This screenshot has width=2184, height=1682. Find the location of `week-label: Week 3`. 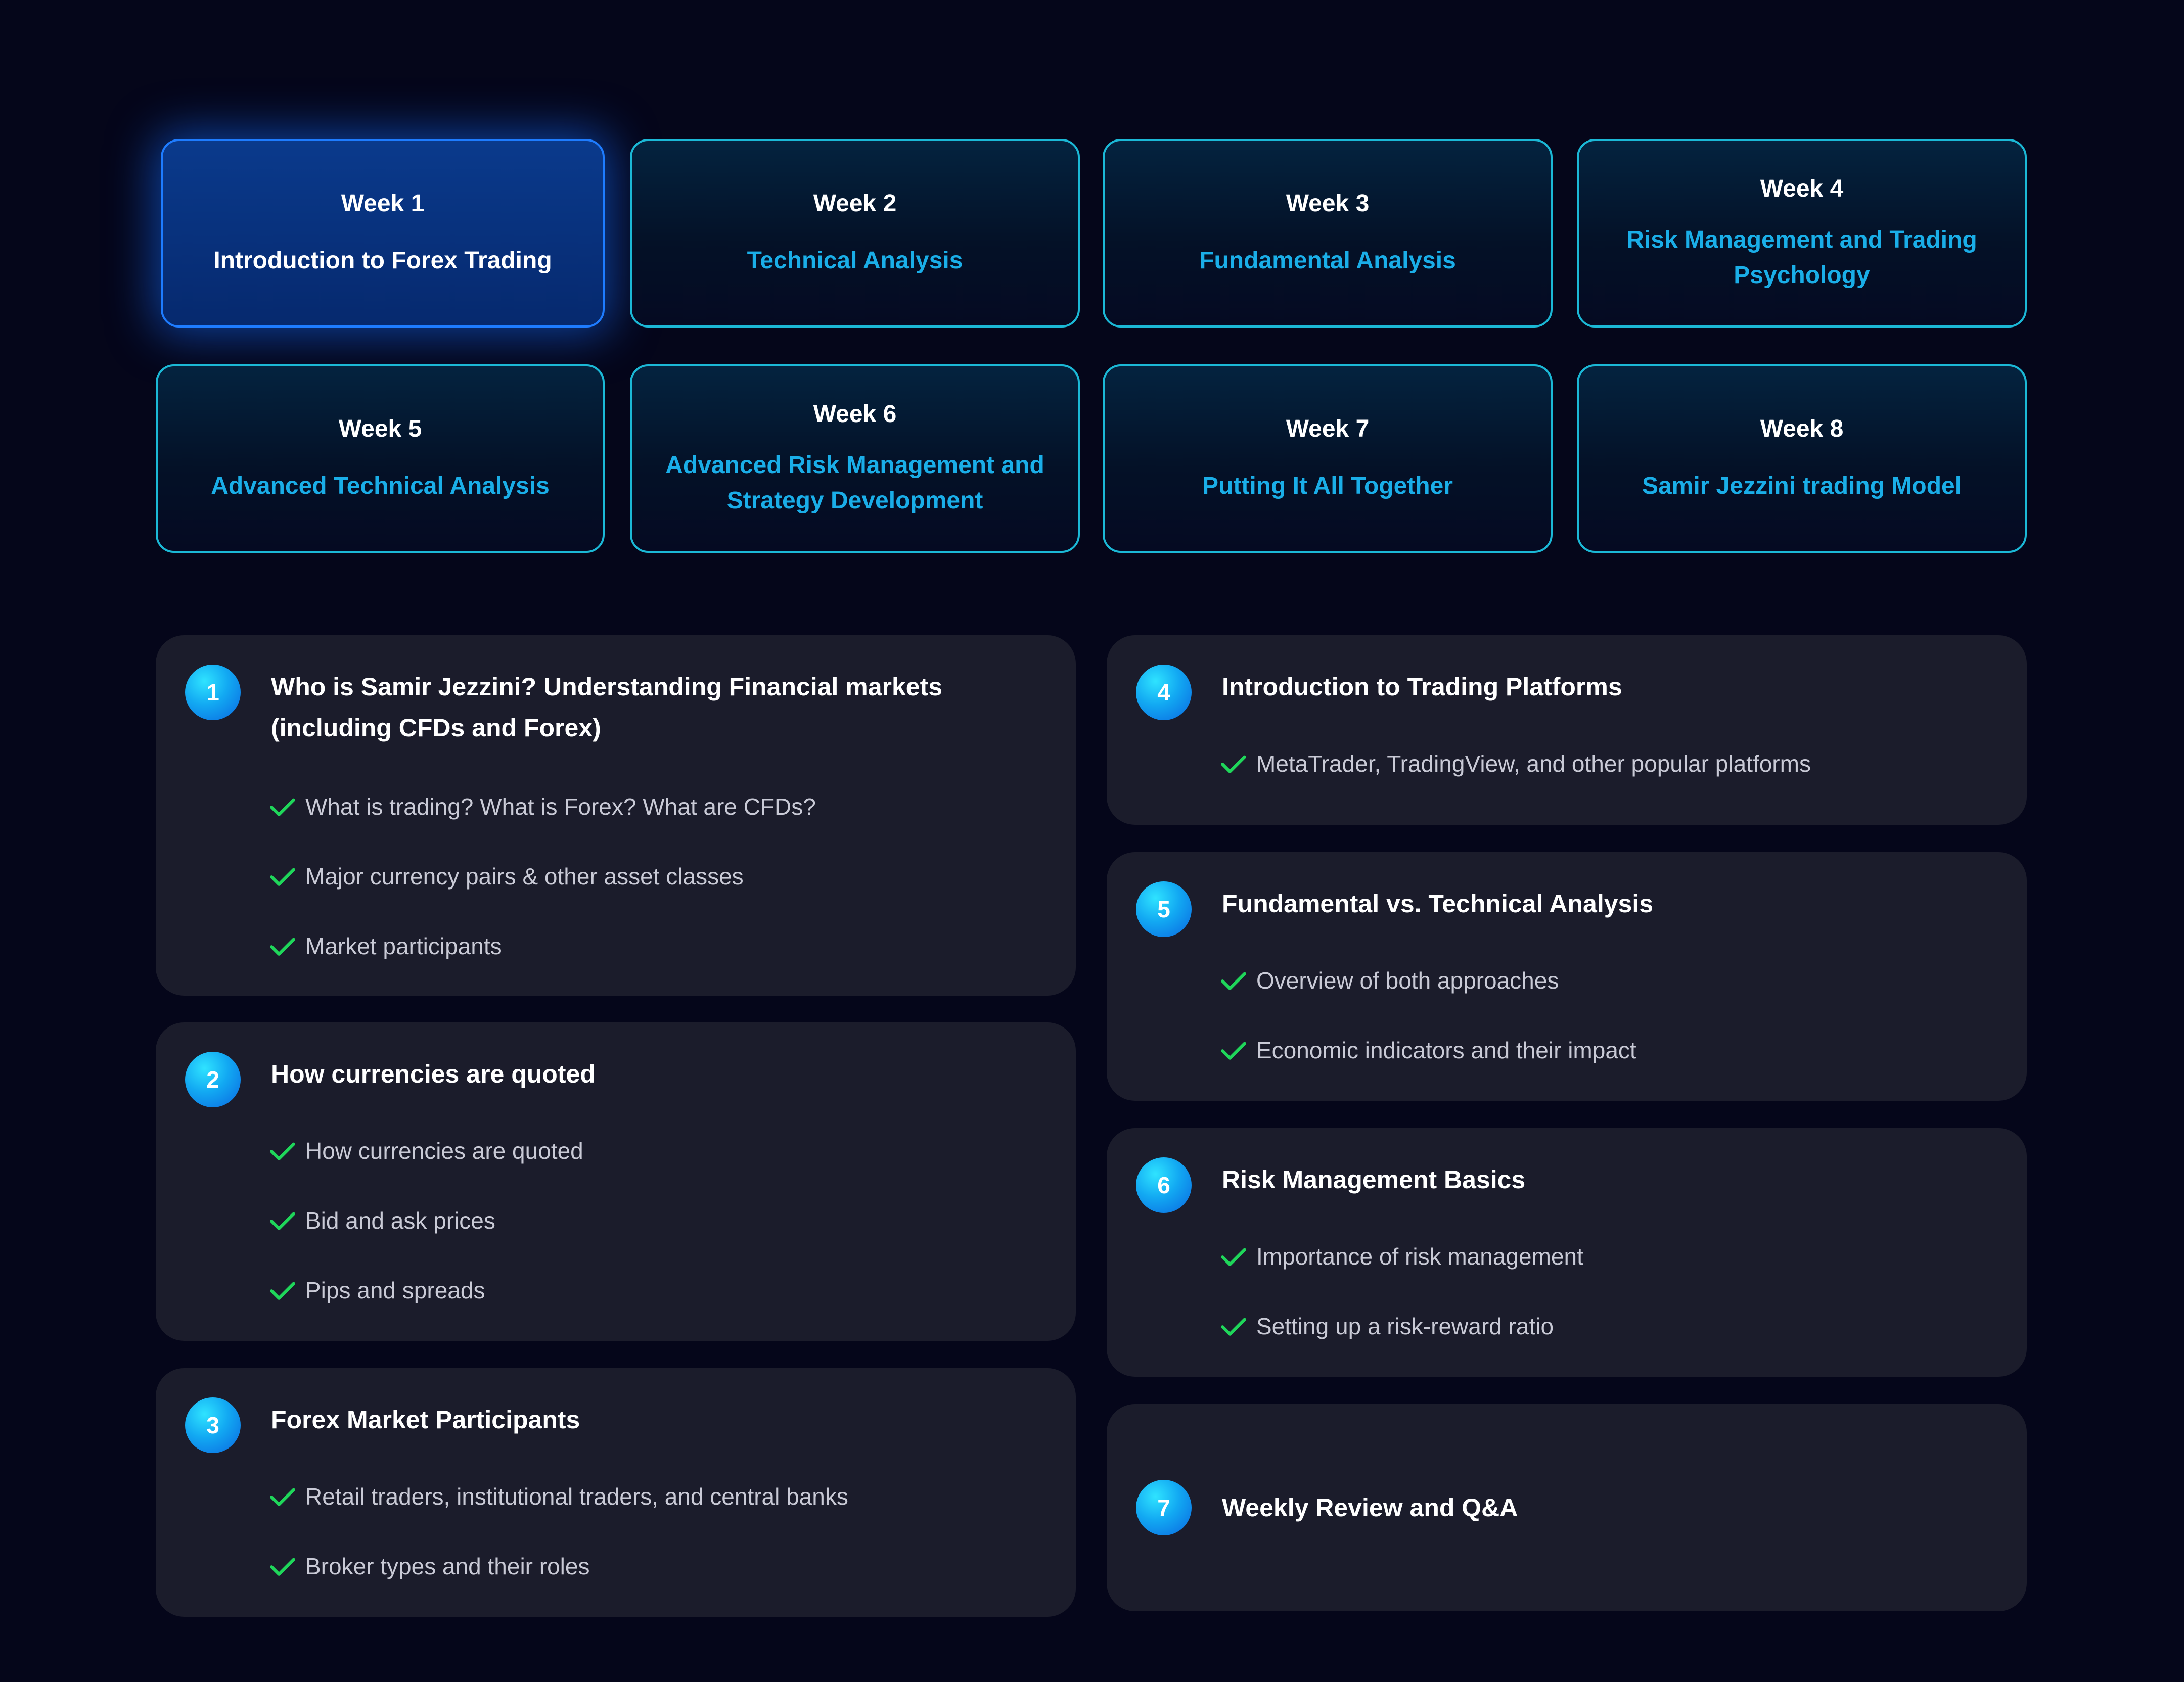

week-label: Week 3 is located at coordinates (1328, 203).